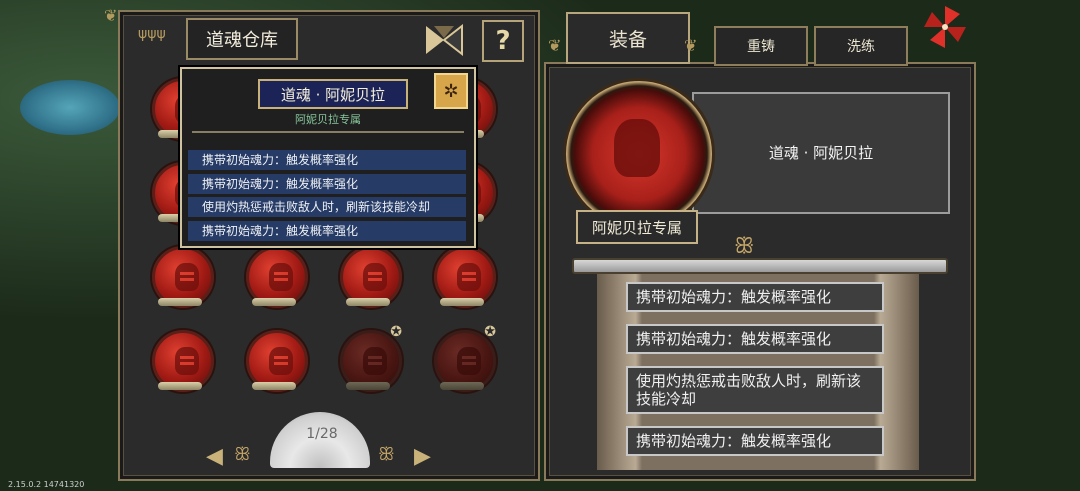 The width and height of the screenshot is (1080, 491). I want to click on tab-reforge: 重铸, so click(761, 46).